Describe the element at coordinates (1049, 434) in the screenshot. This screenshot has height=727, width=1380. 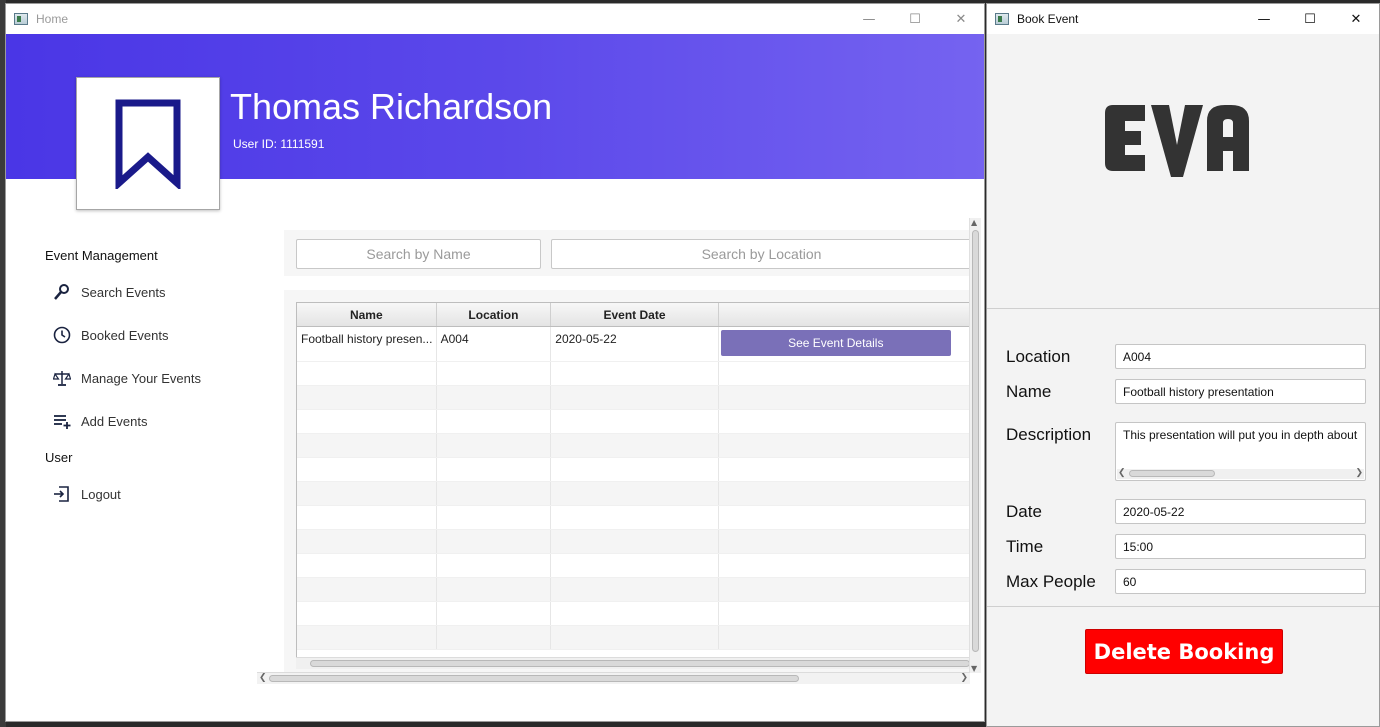
I see `description-label: Description` at that location.